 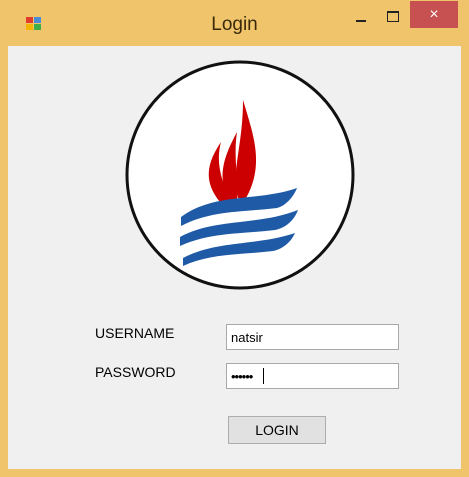 I want to click on text-caret, so click(x=263, y=376).